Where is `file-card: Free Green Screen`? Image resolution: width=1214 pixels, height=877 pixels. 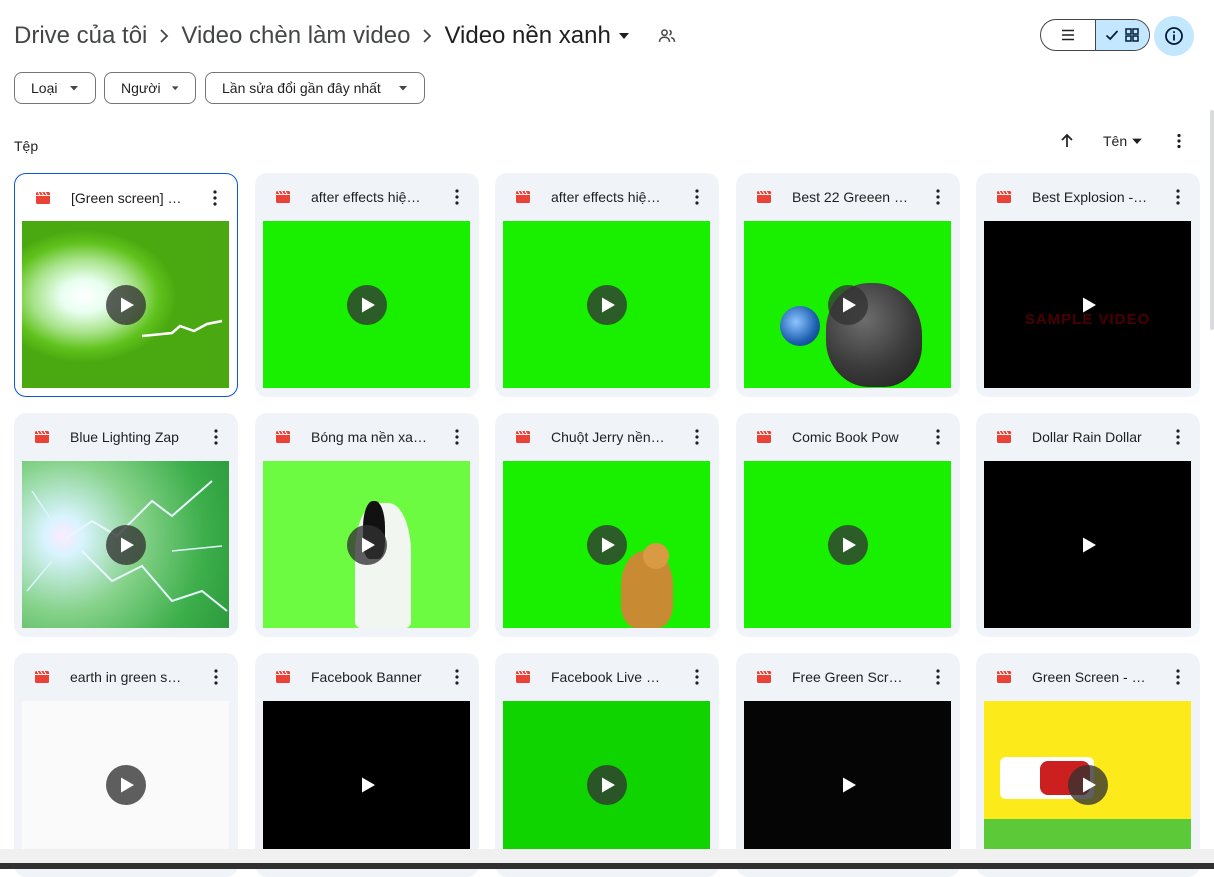
file-card: Free Green Screen is located at coordinates (848, 765).